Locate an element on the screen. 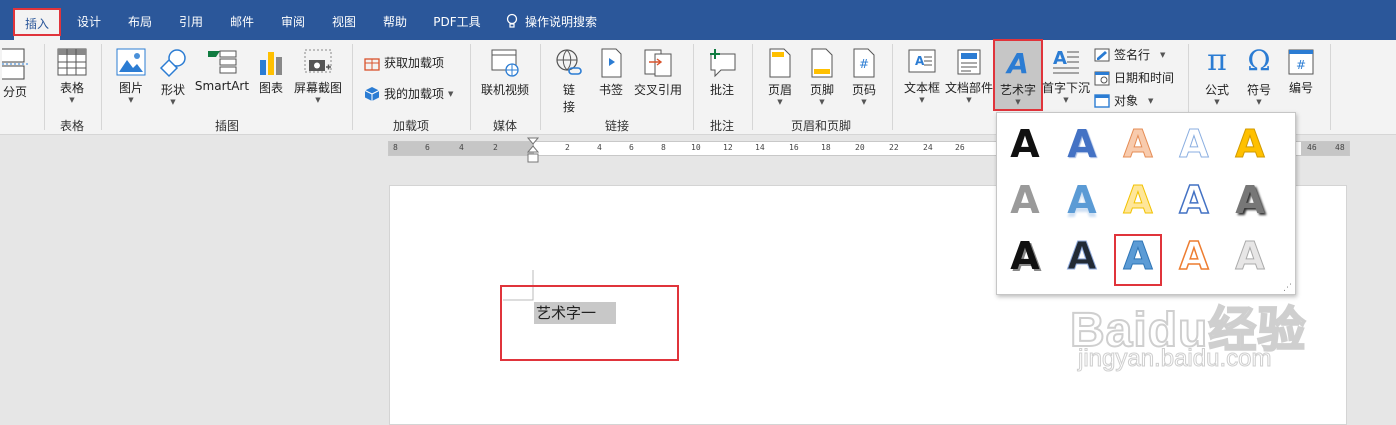 The width and height of the screenshot is (1396, 425). equation-button: π 公式 ▼ is located at coordinates (1217, 75).